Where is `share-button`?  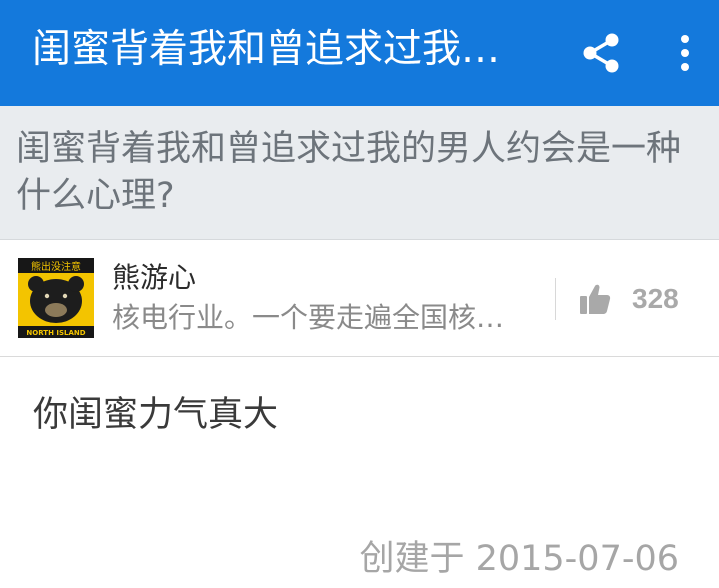
share-button is located at coordinates (601, 53).